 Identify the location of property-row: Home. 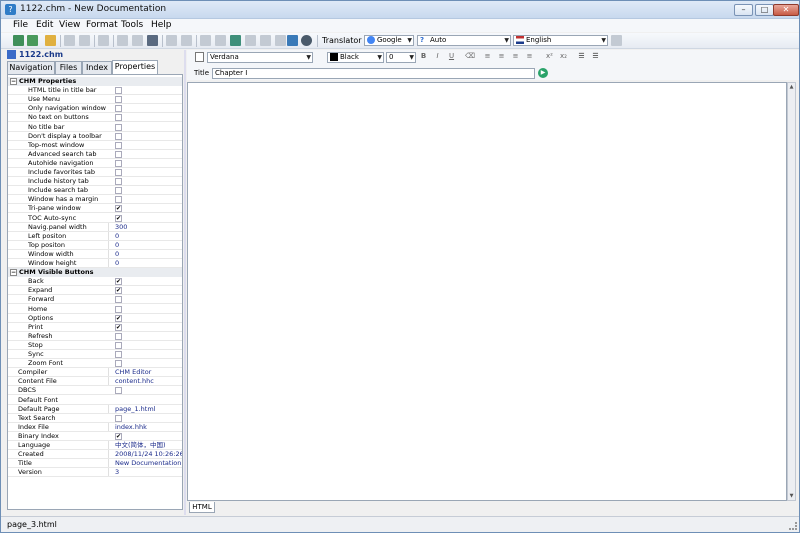
(95, 309).